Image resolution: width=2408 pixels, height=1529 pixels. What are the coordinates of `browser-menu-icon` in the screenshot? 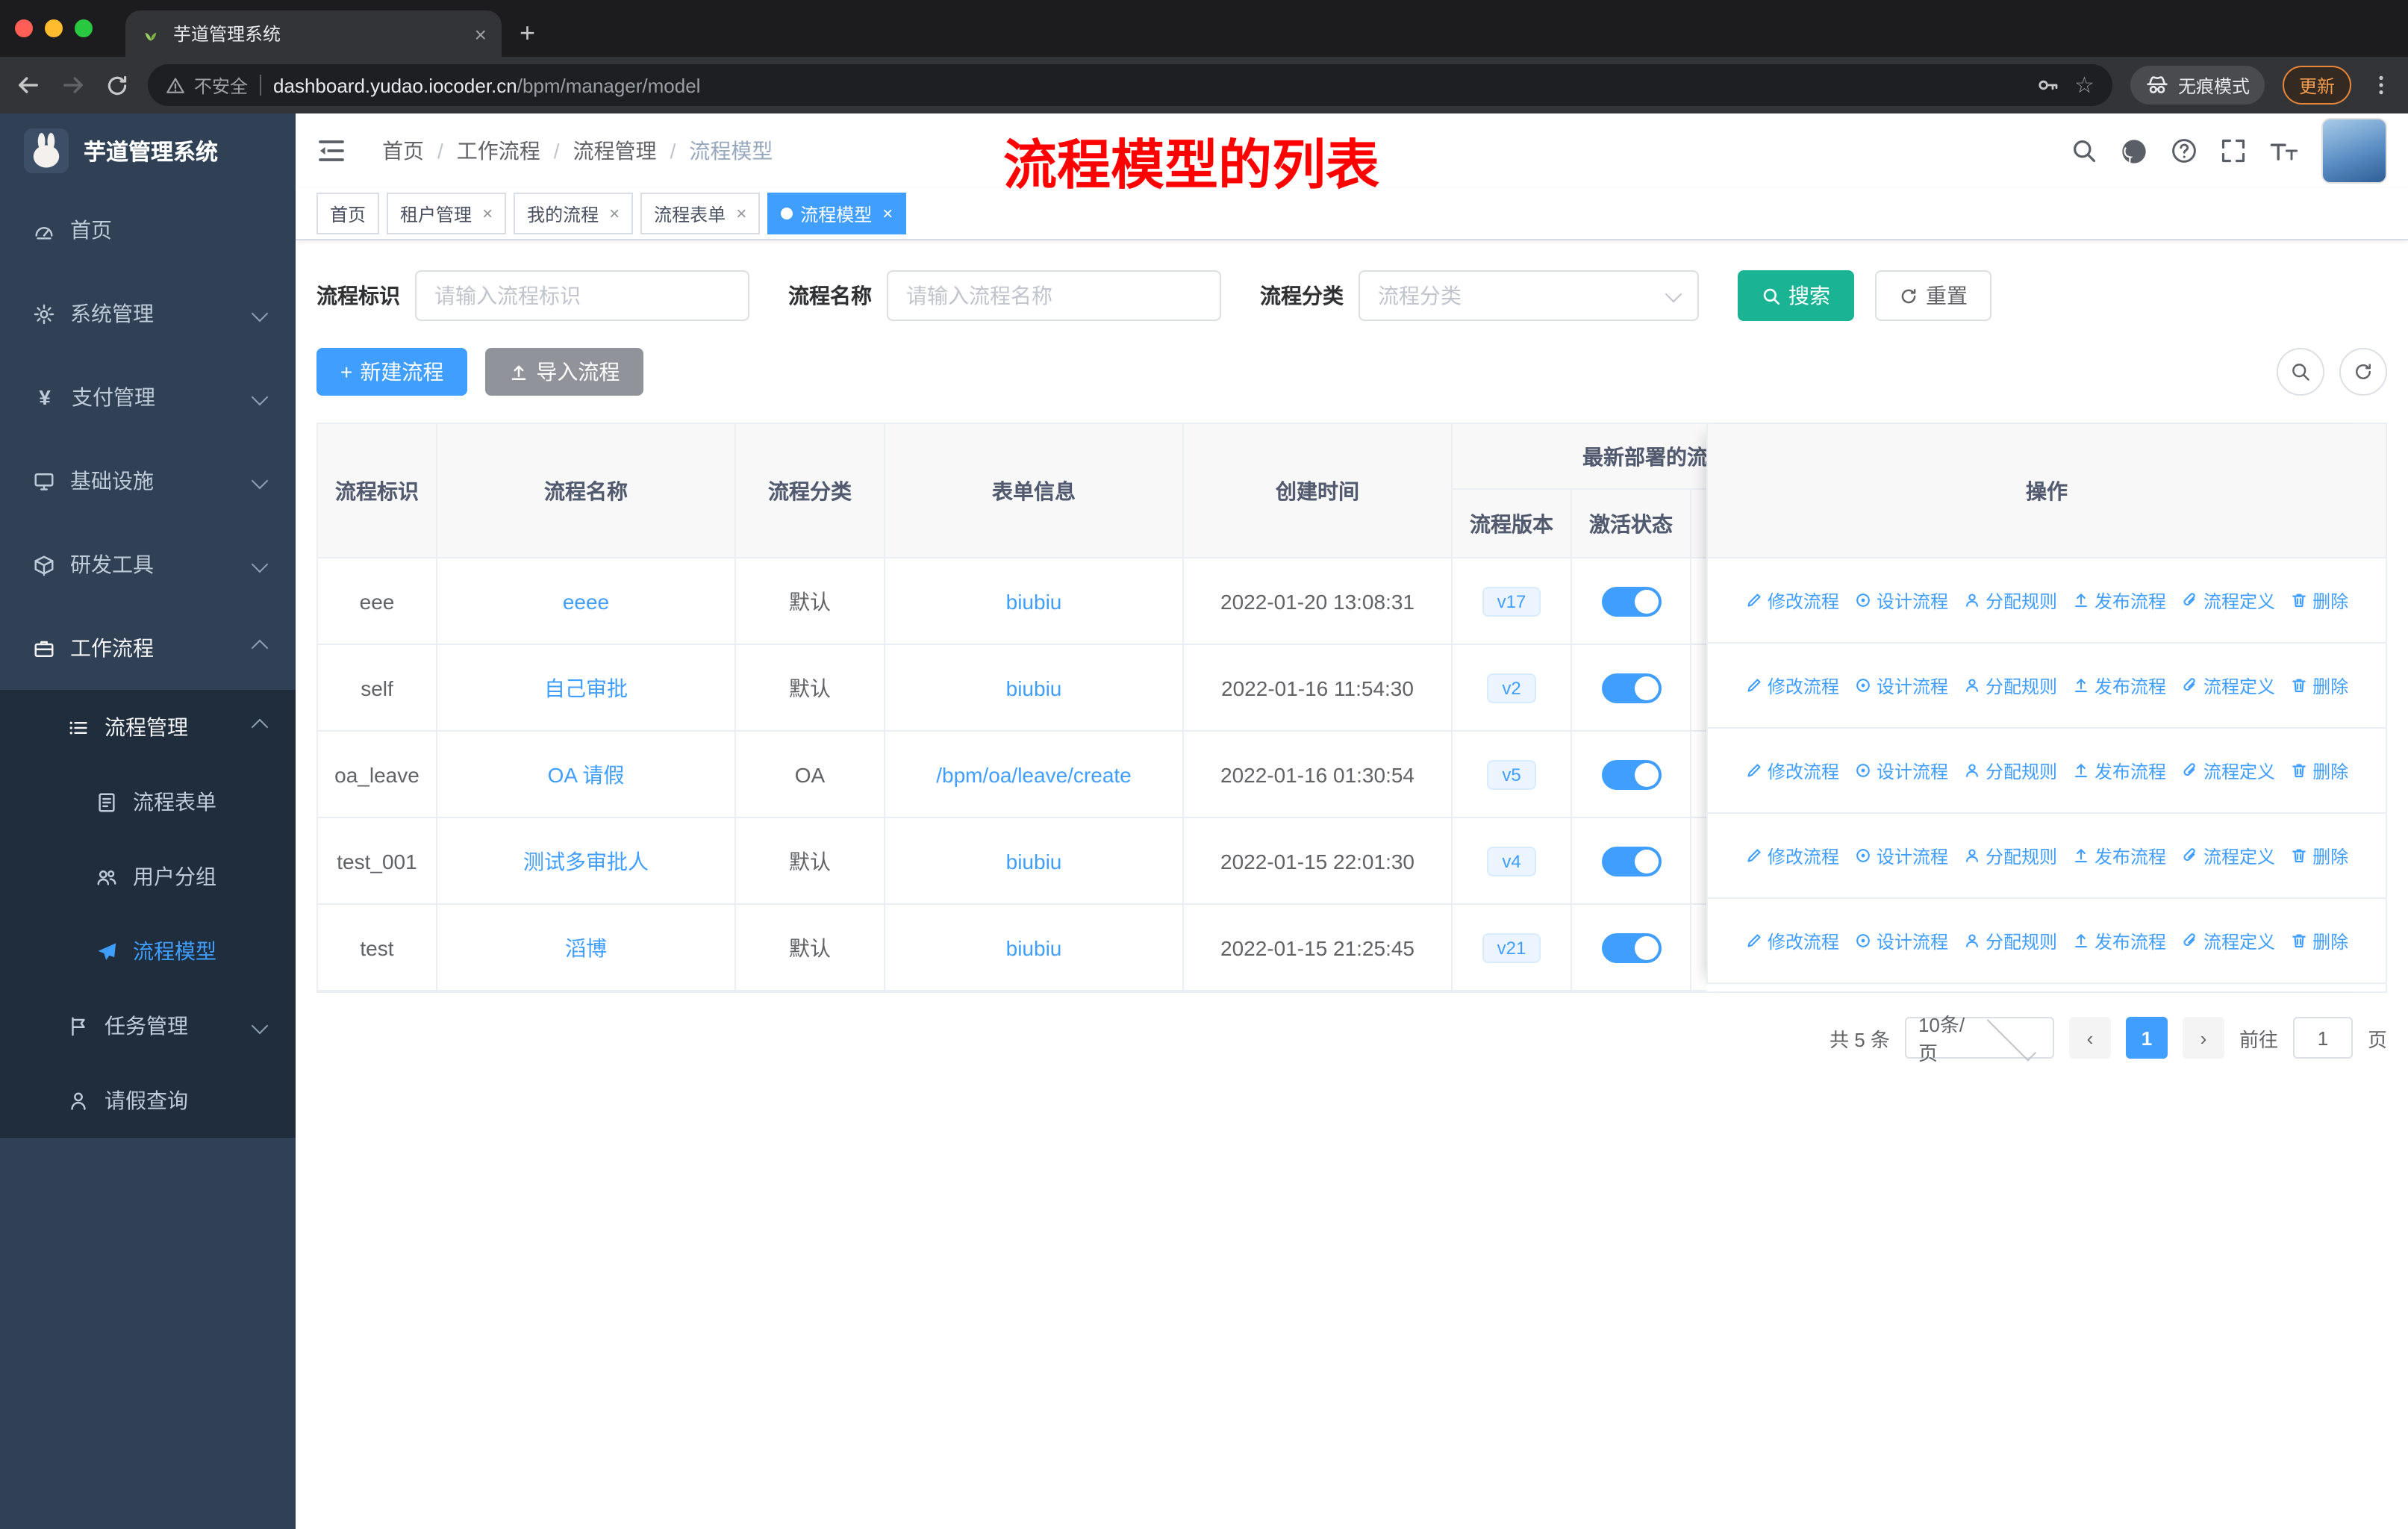 It's located at (2381, 85).